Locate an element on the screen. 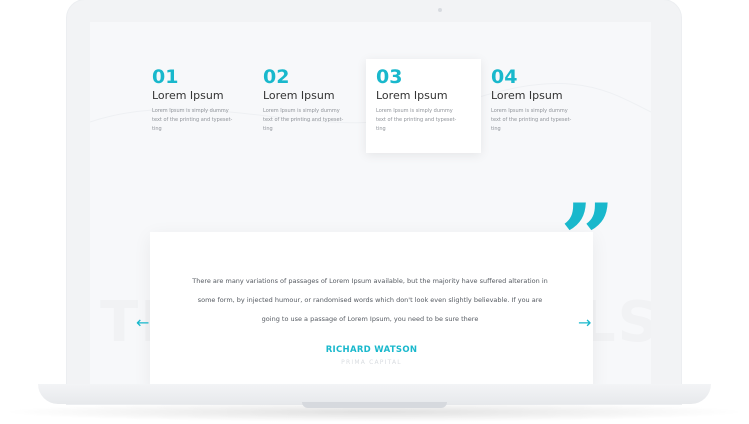 This screenshot has height=424, width=749. arrow-right-icon: → is located at coordinates (584, 323).